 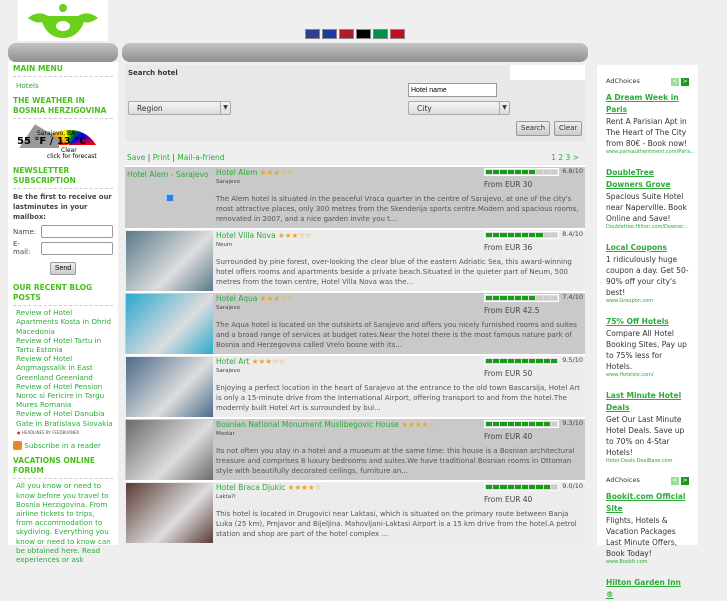 I want to click on feedburner-badge: ● HEADLINES BY FEEDBURNER, so click(x=63, y=432).